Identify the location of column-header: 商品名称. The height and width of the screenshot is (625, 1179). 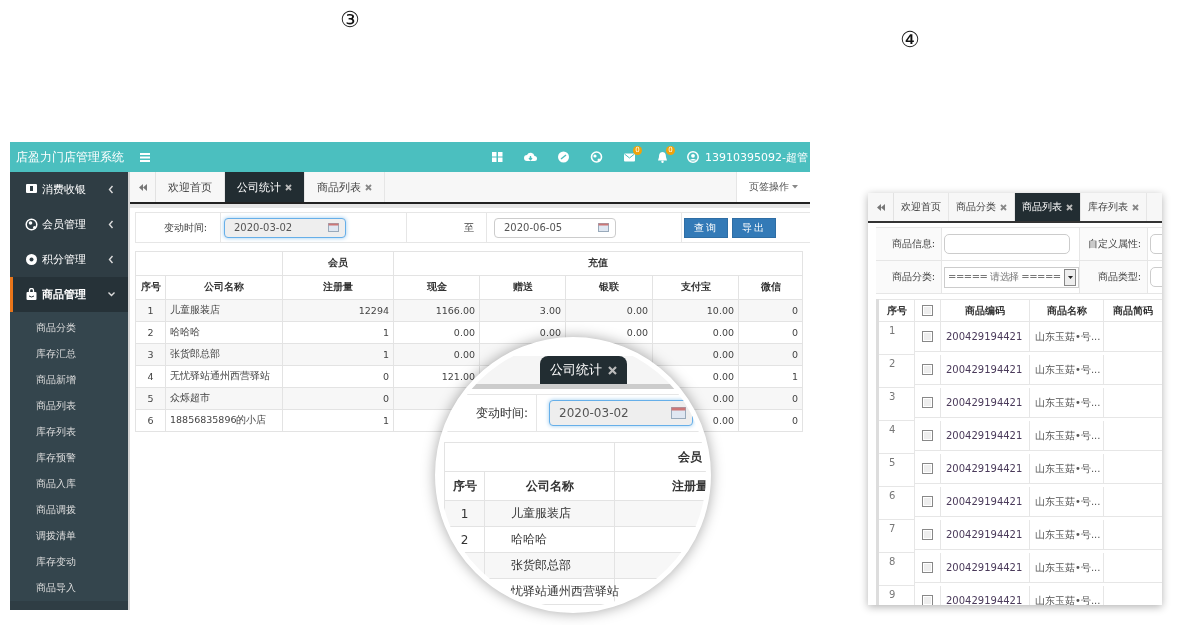
(1067, 310).